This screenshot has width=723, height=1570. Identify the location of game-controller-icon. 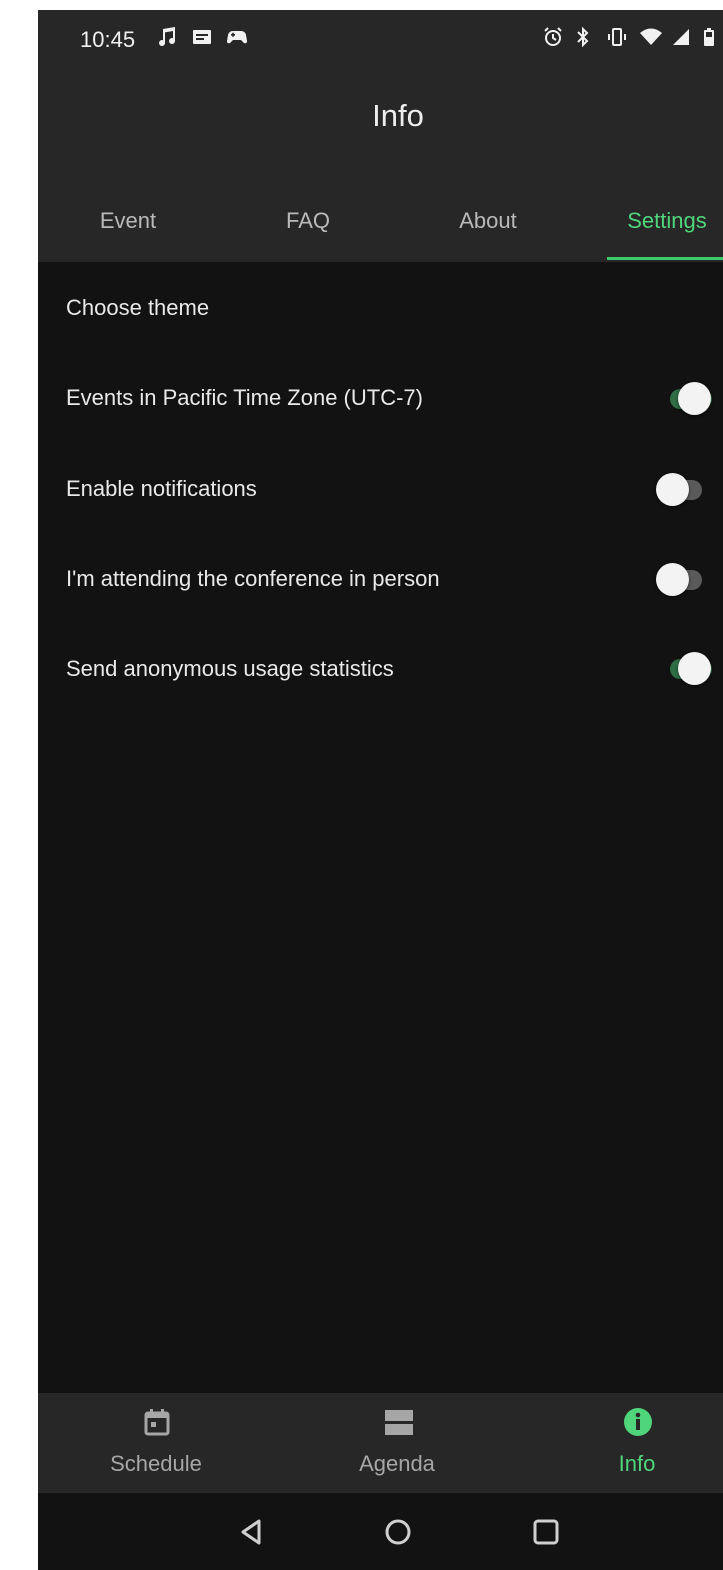
(236, 37).